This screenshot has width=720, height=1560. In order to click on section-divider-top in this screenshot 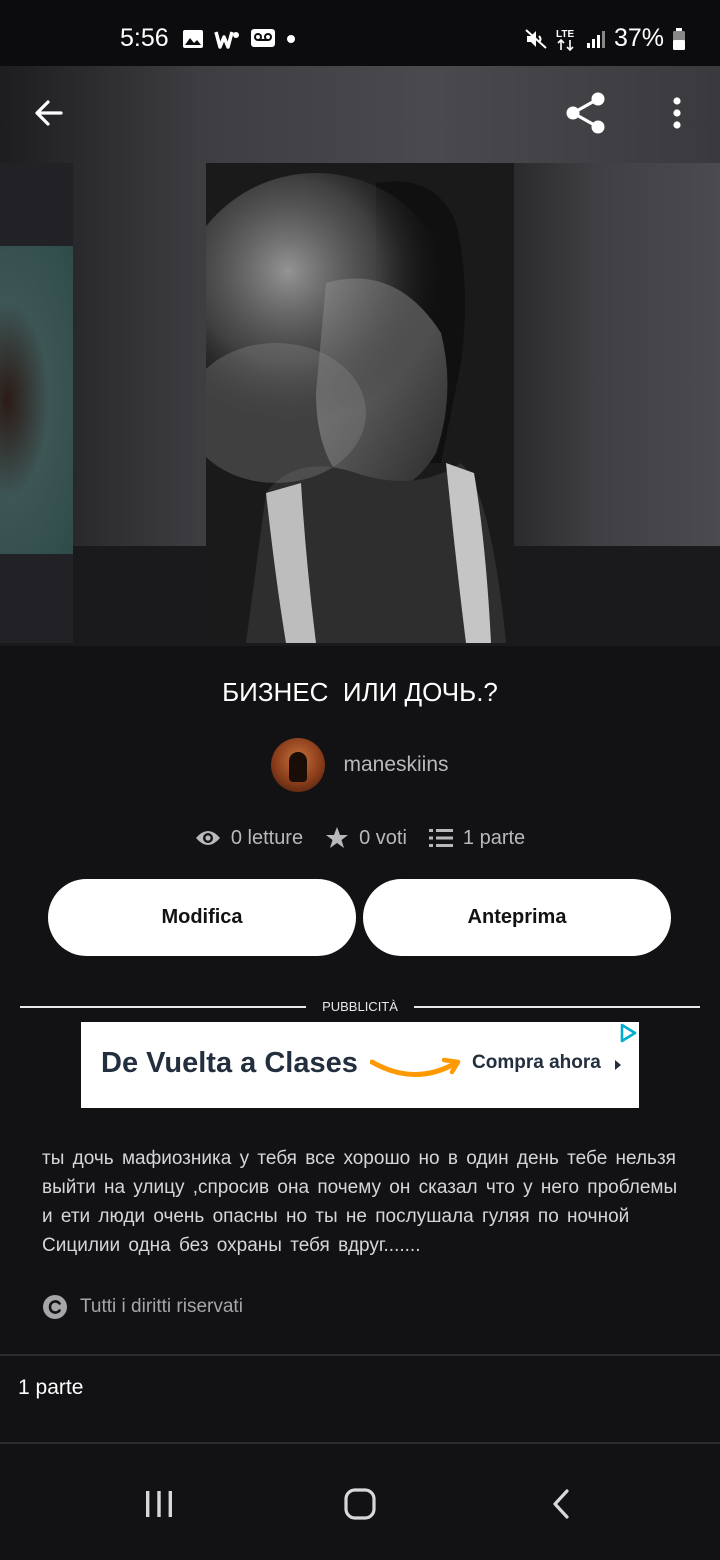, I will do `click(360, 1355)`.